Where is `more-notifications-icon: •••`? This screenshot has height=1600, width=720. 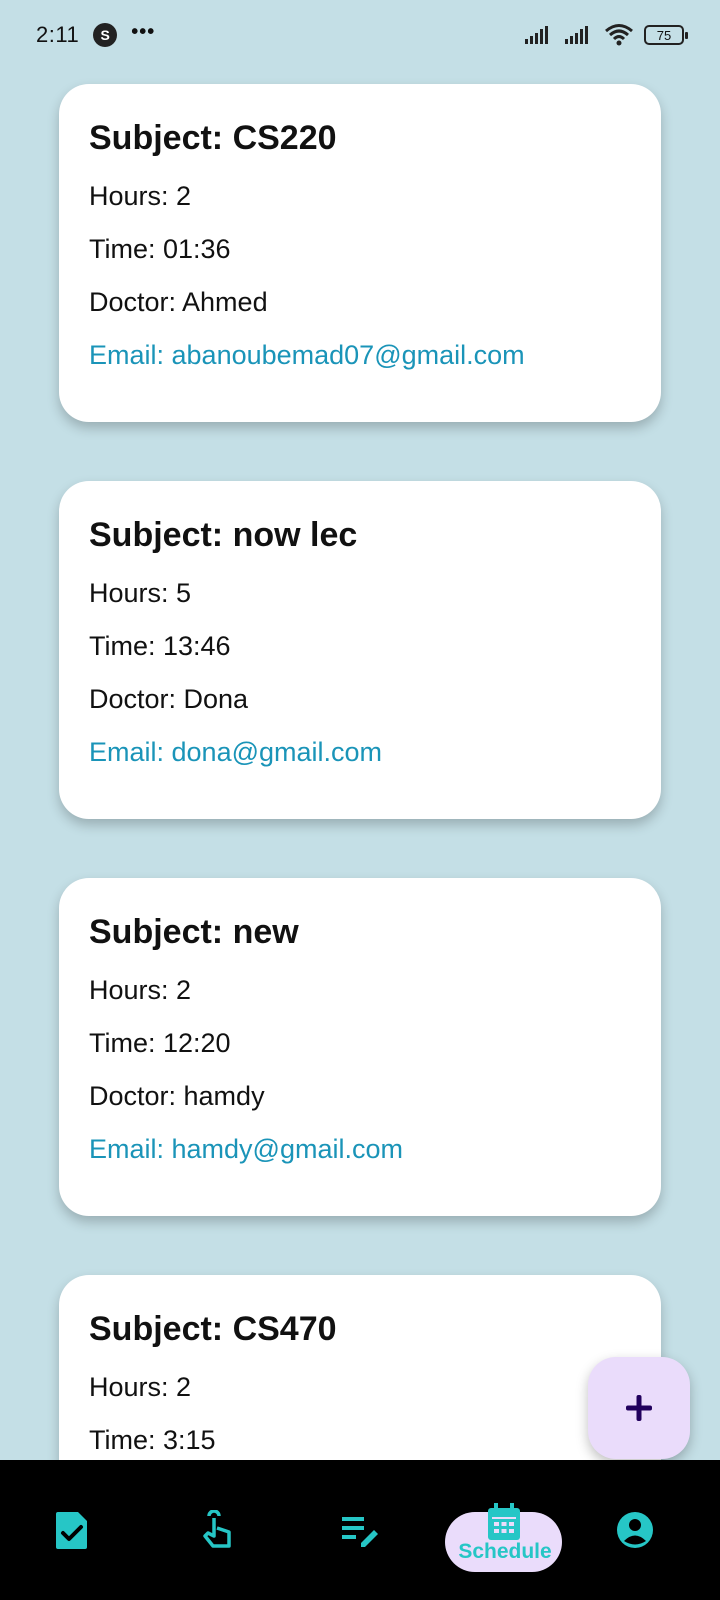
more-notifications-icon: ••• is located at coordinates (143, 31).